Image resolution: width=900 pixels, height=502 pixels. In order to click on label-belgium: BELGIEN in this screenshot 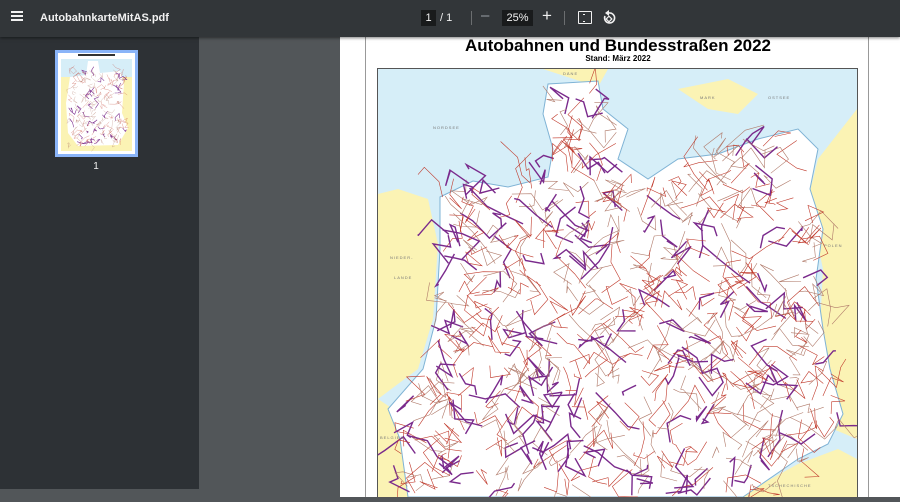, I will do `click(392, 437)`.